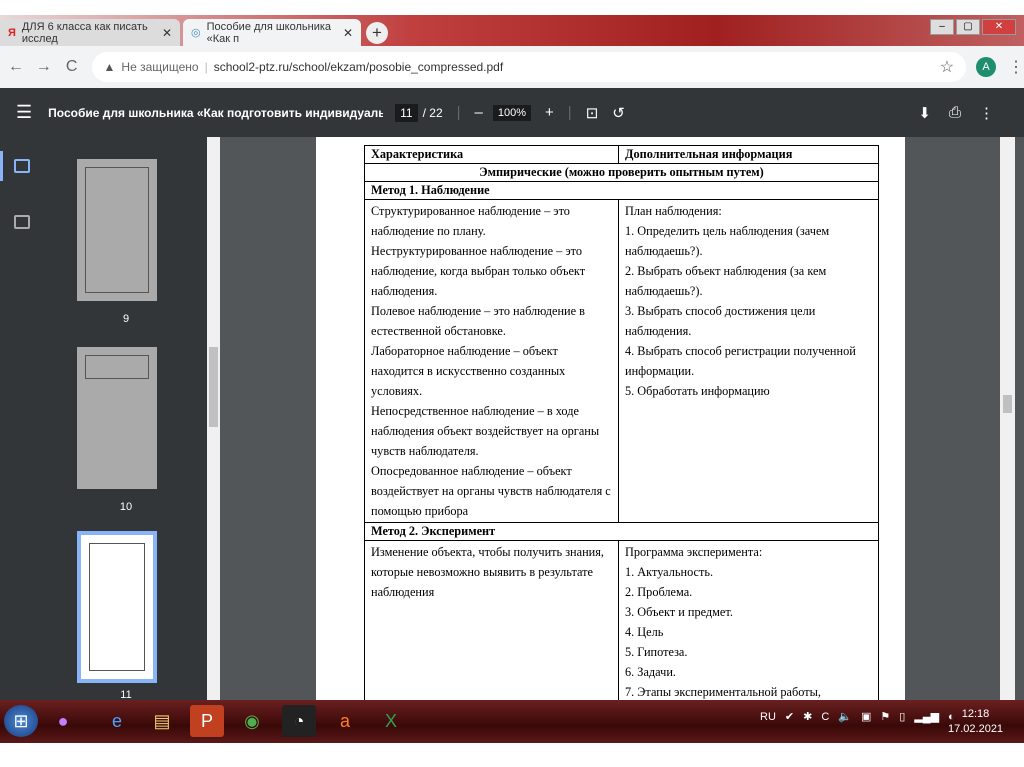 This screenshot has width=1024, height=767. Describe the element at coordinates (789, 716) in the screenshot. I see `check-icon: ✔` at that location.